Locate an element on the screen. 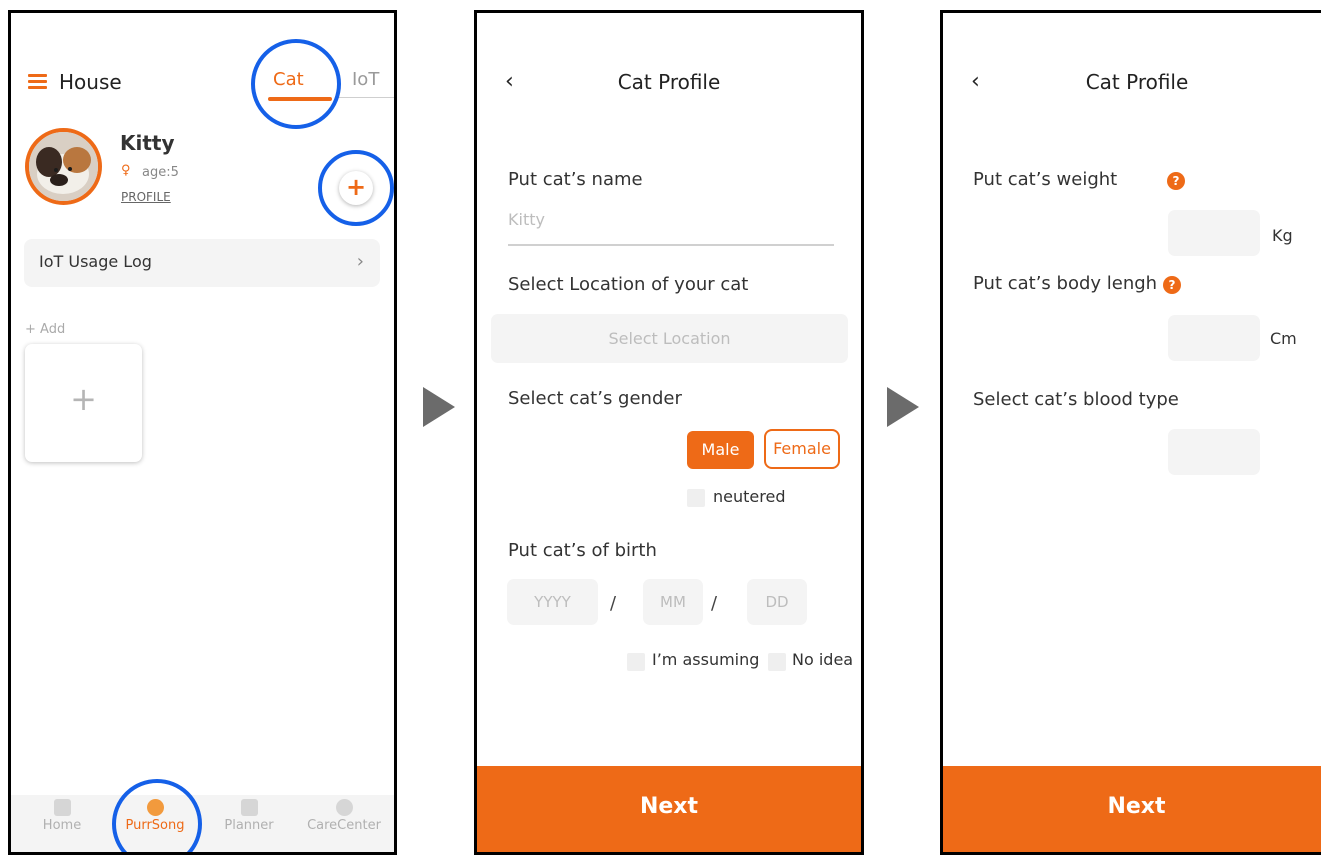  tab-home-label: Home is located at coordinates (62, 825).